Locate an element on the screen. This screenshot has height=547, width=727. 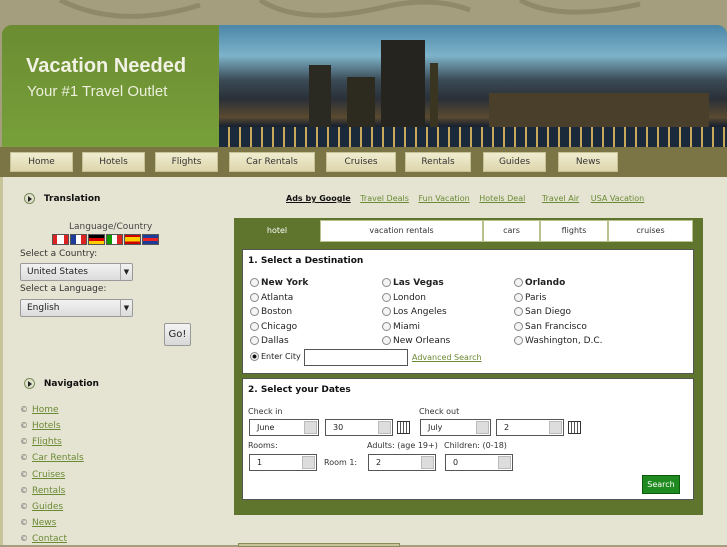
country-select: United States ▼ is located at coordinates (76, 272).